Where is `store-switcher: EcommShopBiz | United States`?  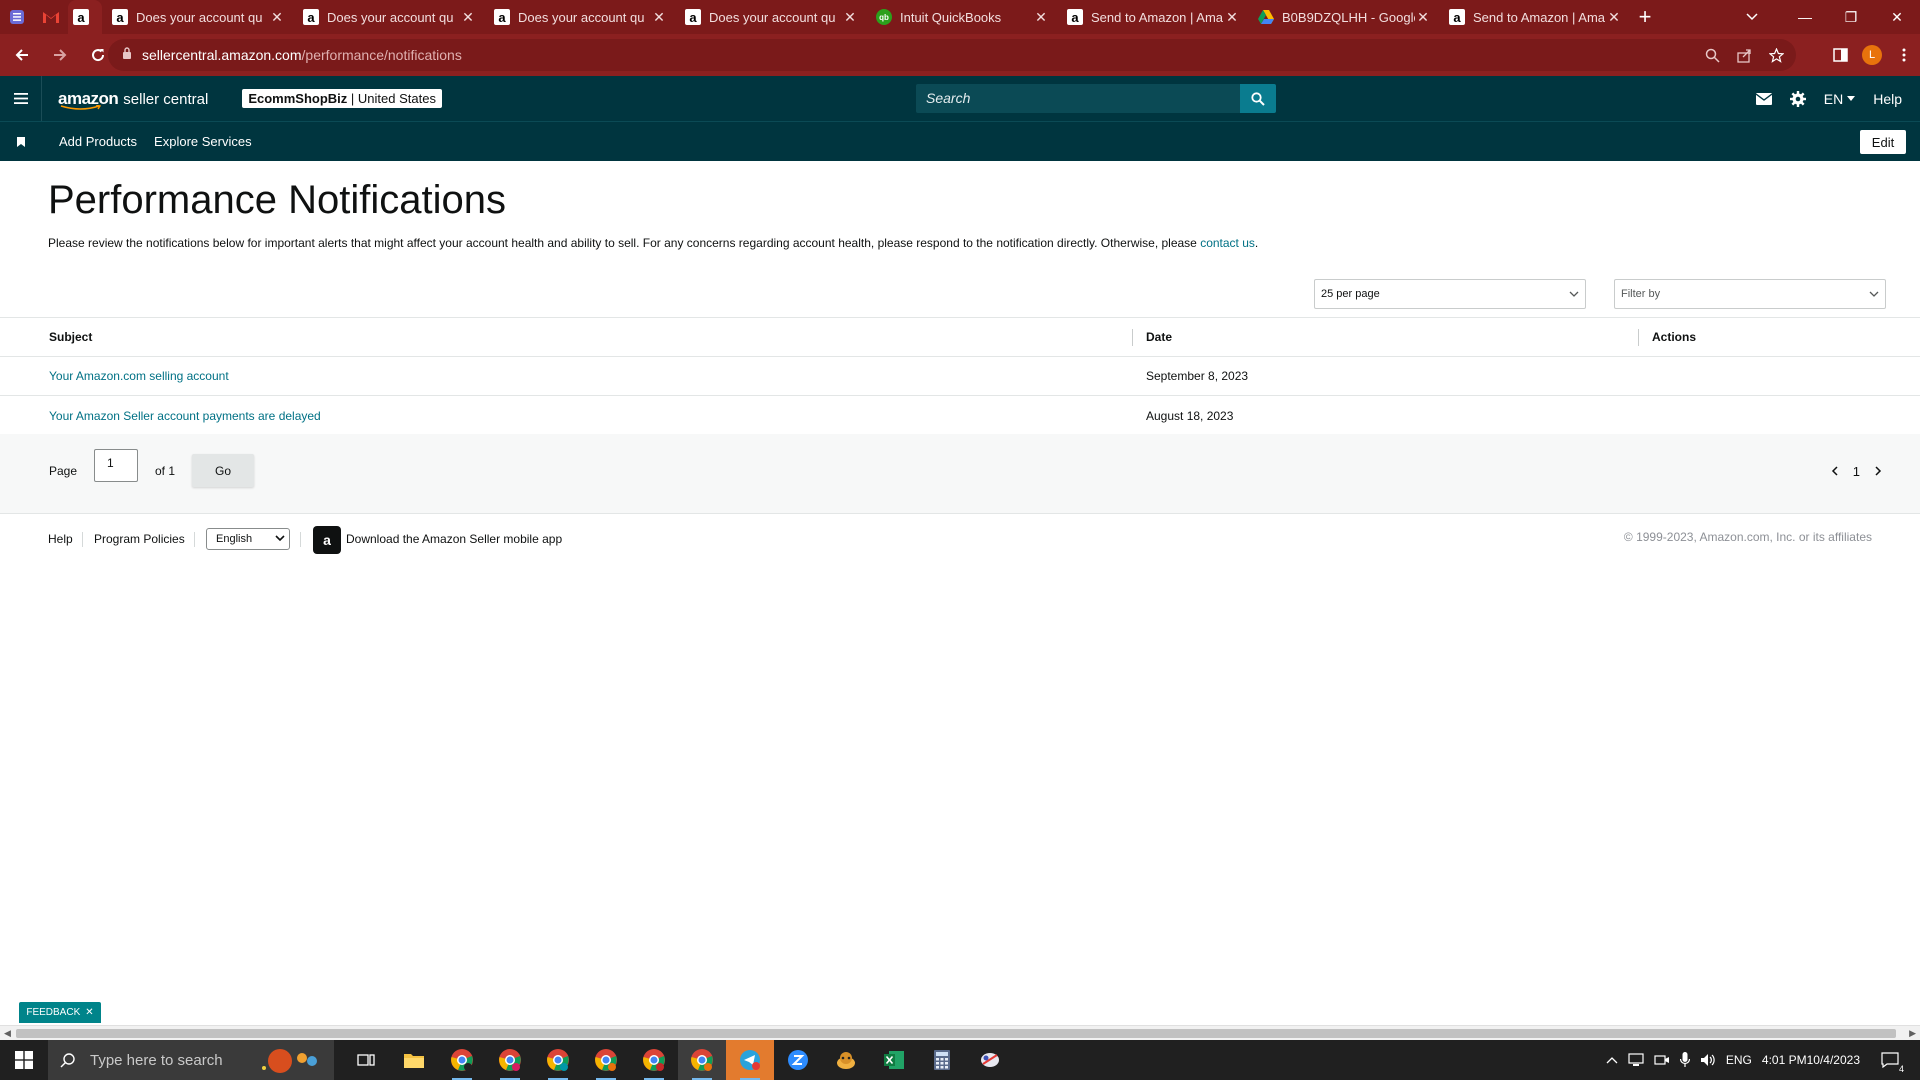 store-switcher: EcommShopBiz | United States is located at coordinates (342, 98).